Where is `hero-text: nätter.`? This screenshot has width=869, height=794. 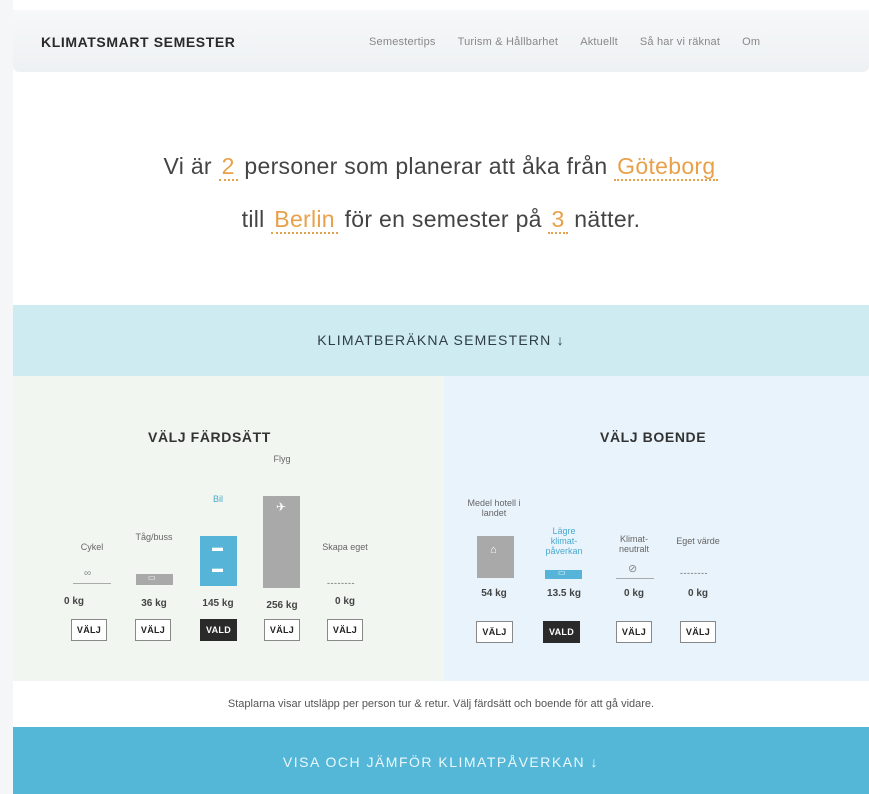
hero-text: nätter. is located at coordinates (607, 219).